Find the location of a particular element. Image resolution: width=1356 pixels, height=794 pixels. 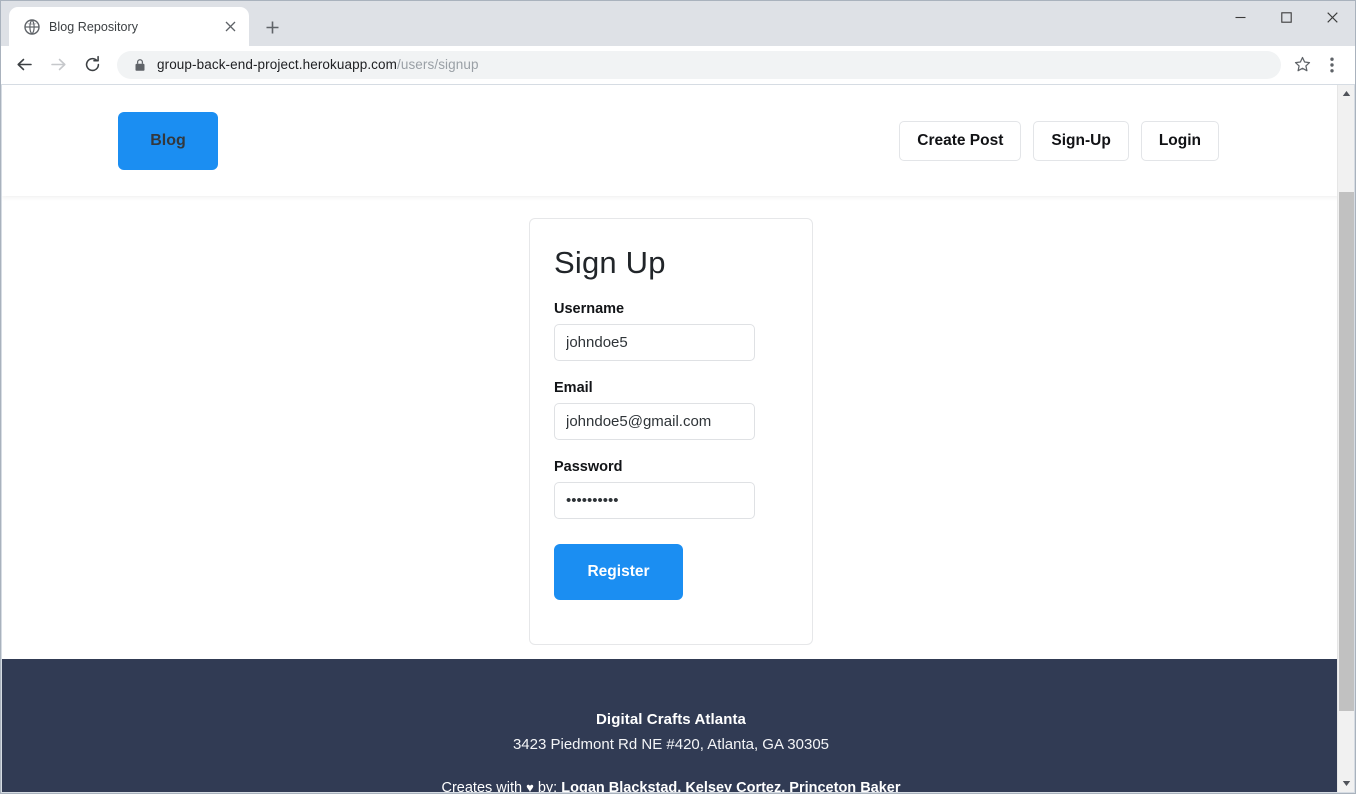

tab-strip: Blog Repository is located at coordinates (678, 23).